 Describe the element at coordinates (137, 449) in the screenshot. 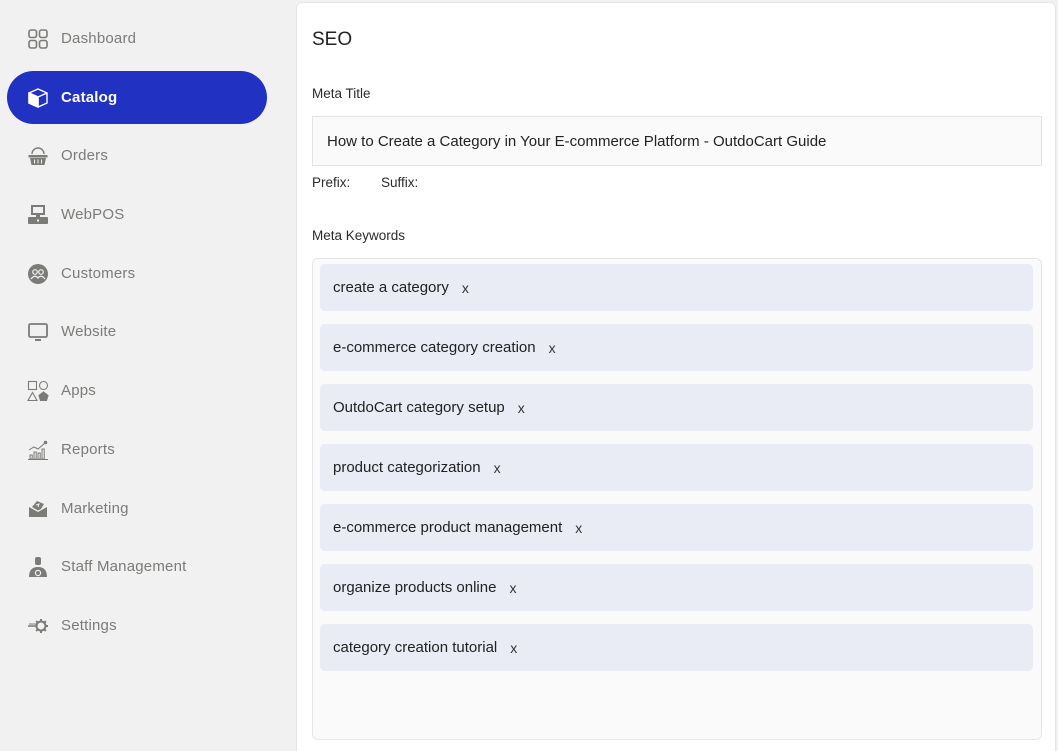

I see `sidebar-item-reports: Reports` at that location.